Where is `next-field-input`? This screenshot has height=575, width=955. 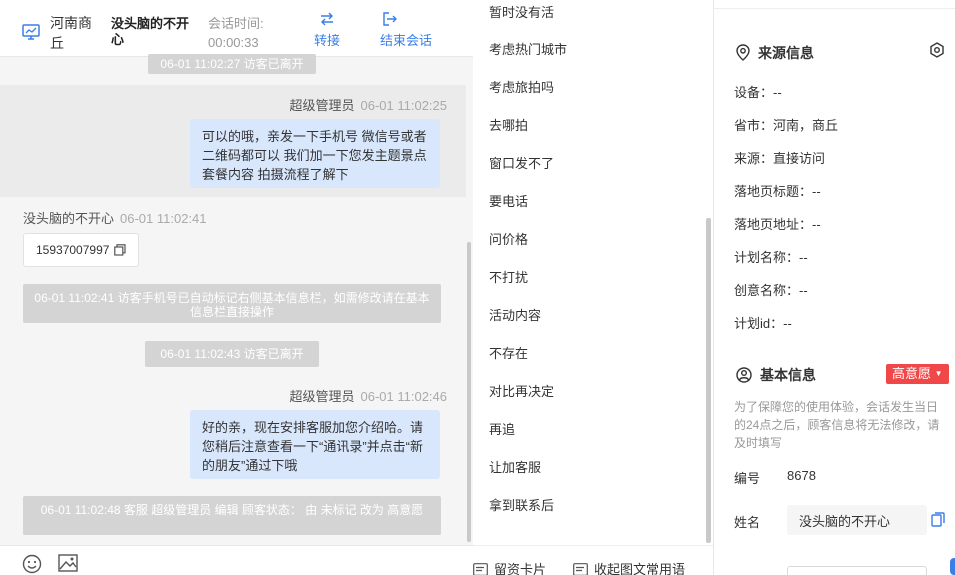
next-field-input is located at coordinates (857, 570).